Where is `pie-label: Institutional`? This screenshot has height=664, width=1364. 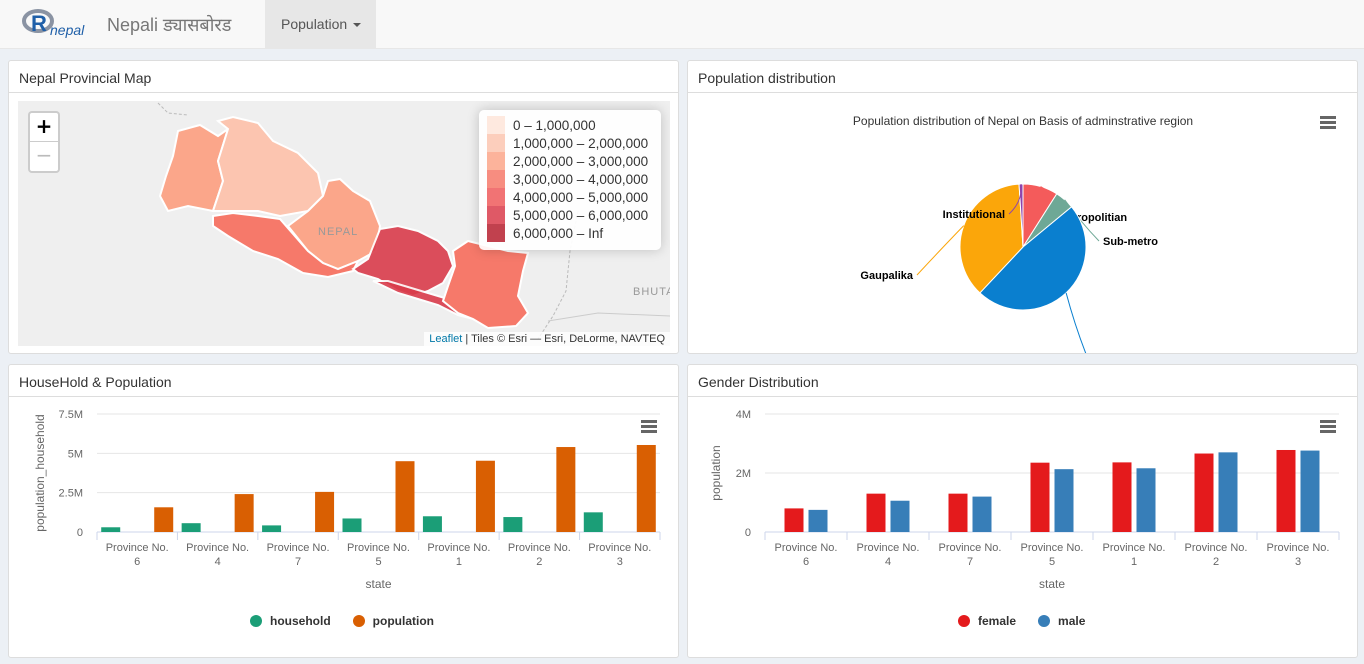
pie-label: Institutional is located at coordinates (974, 215).